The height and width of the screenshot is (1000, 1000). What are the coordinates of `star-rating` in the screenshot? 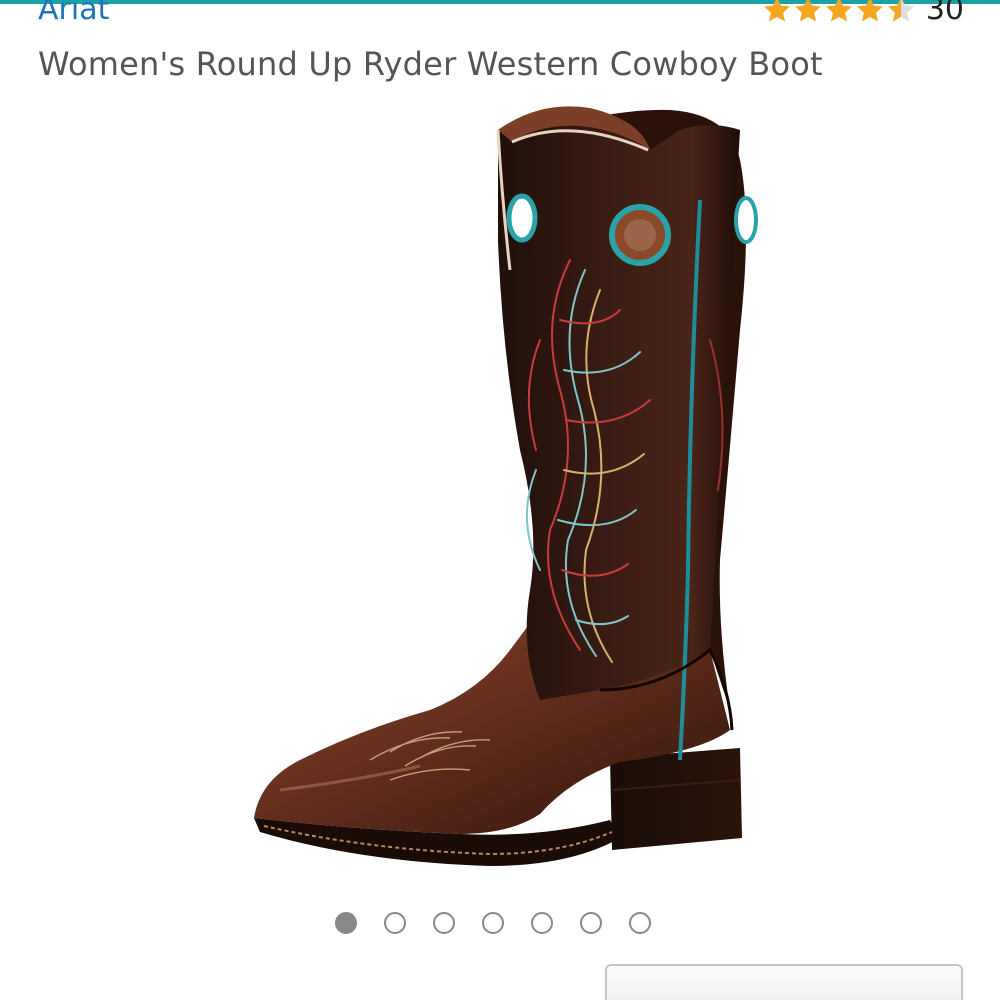 It's located at (839, 12).